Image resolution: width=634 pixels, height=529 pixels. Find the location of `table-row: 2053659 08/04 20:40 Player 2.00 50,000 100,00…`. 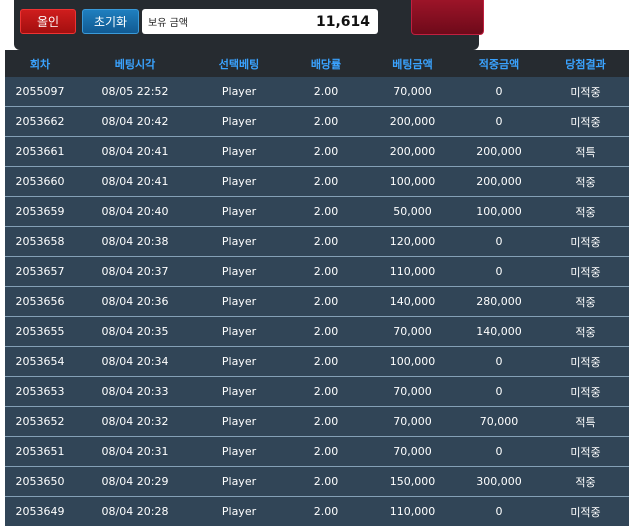

table-row: 2053659 08/04 20:40 Player 2.00 50,000 100,00… is located at coordinates (317, 211).